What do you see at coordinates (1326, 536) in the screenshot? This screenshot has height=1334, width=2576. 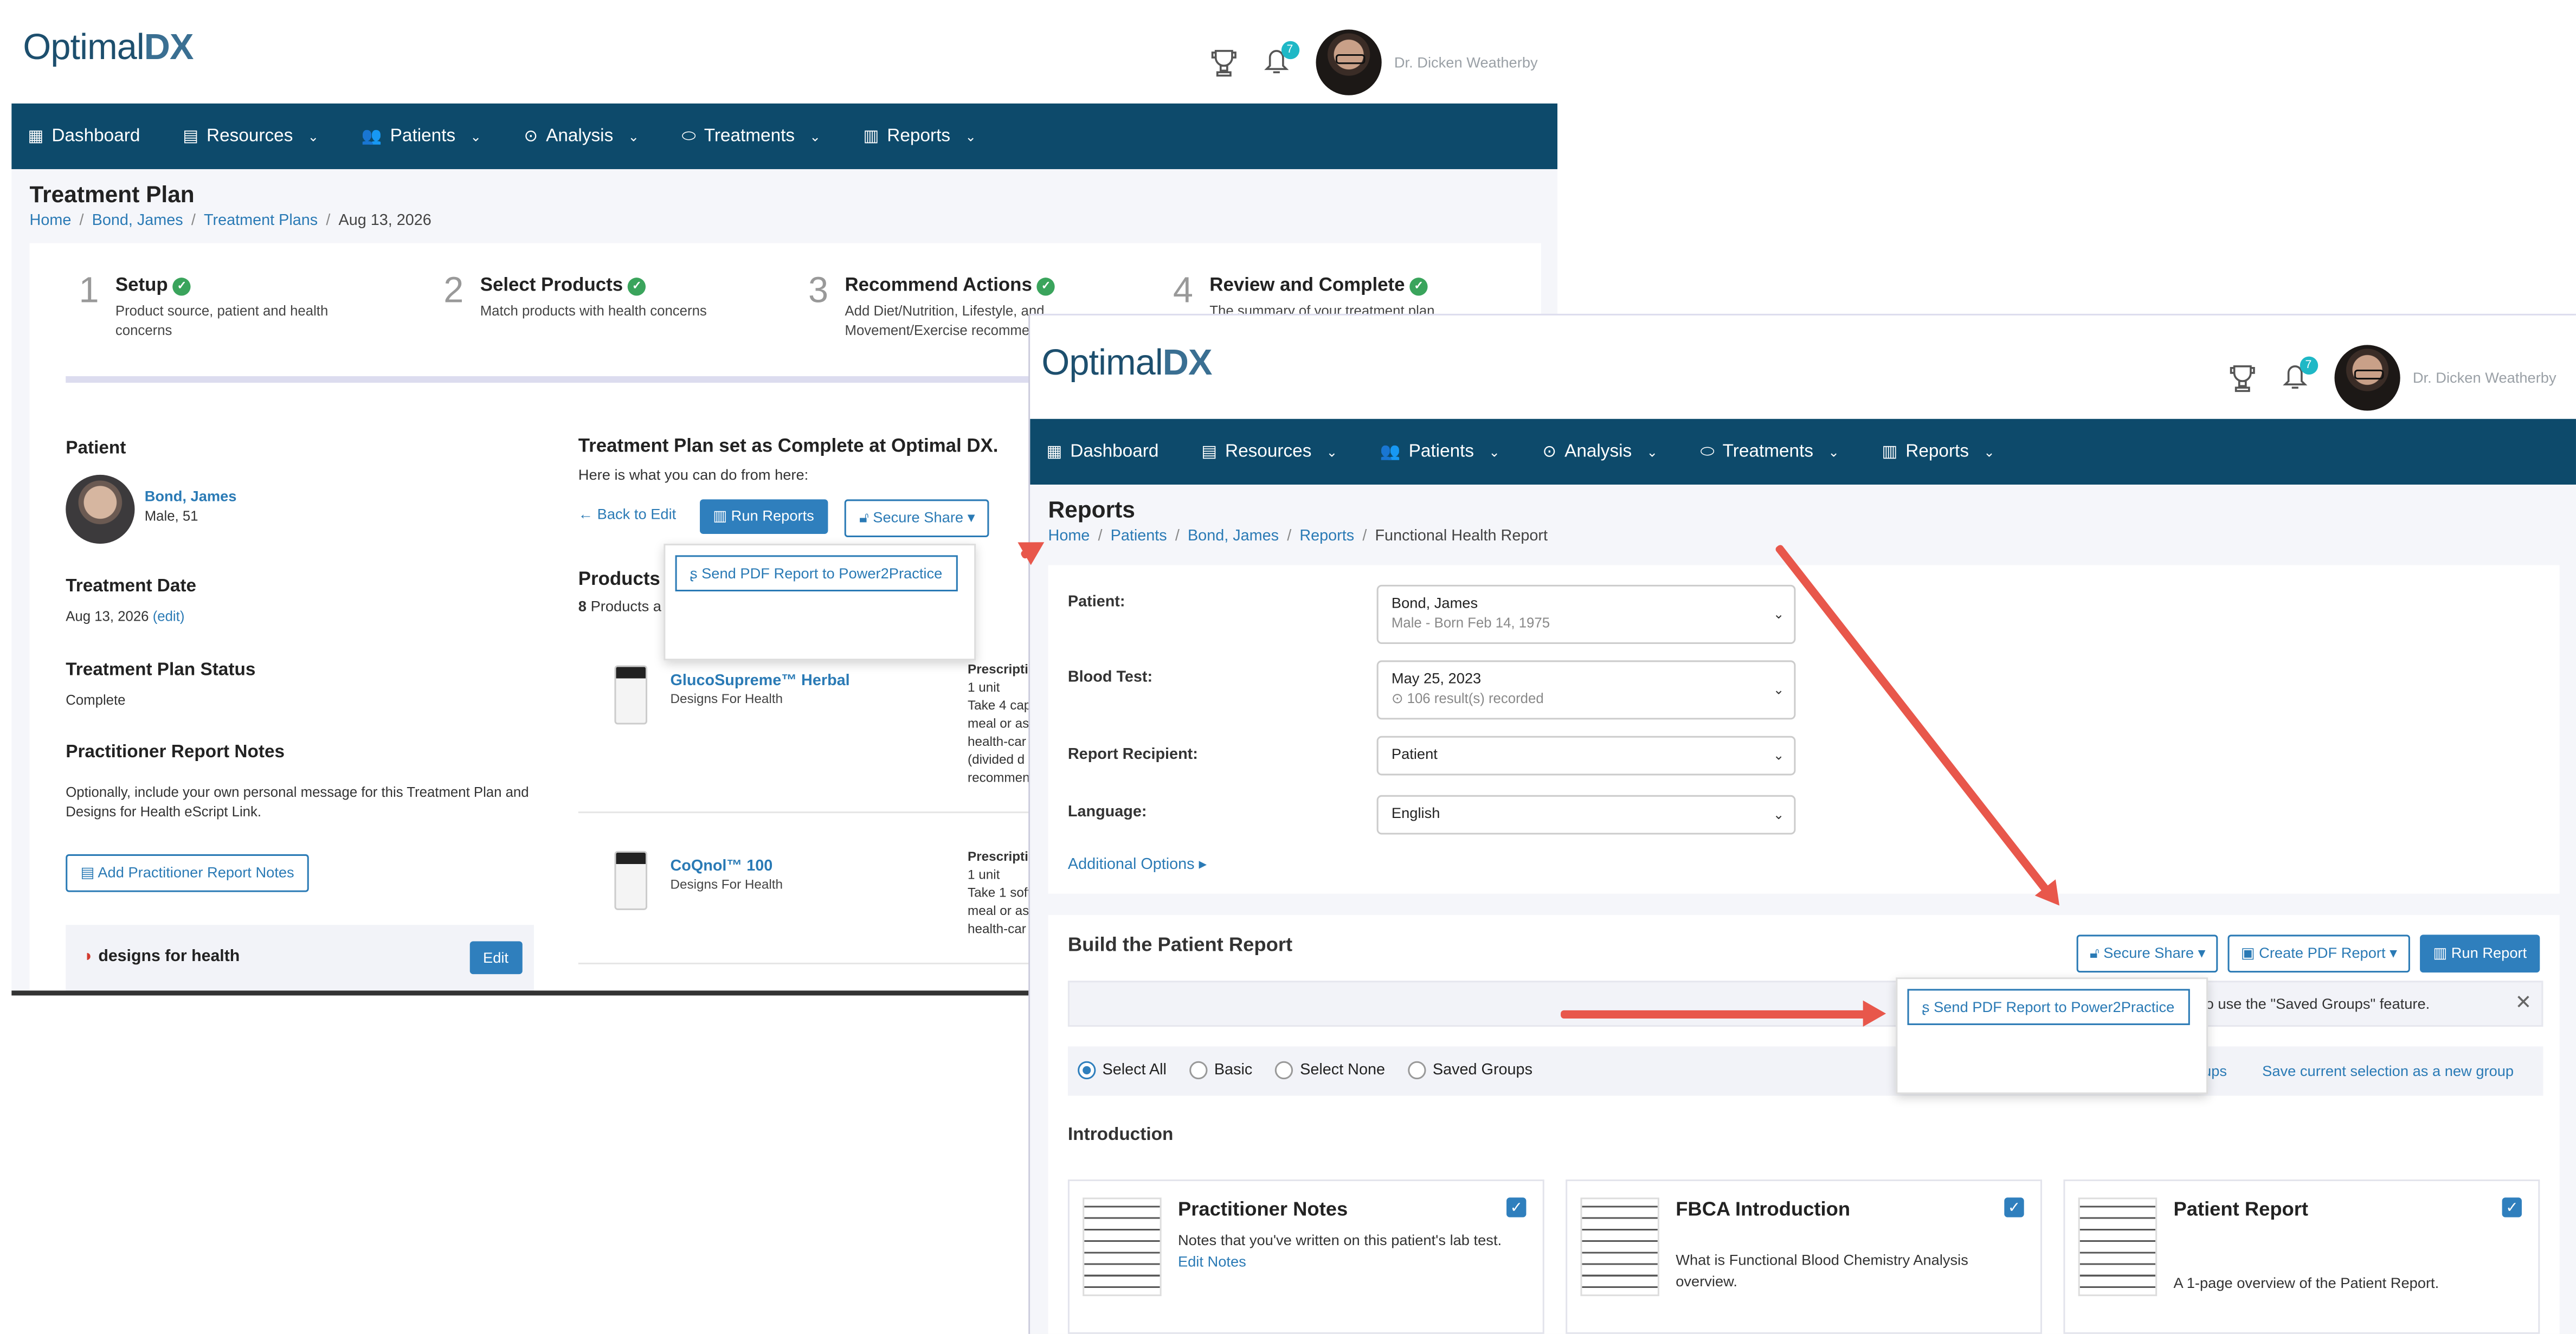 I see `crumb-reports: Reports` at bounding box center [1326, 536].